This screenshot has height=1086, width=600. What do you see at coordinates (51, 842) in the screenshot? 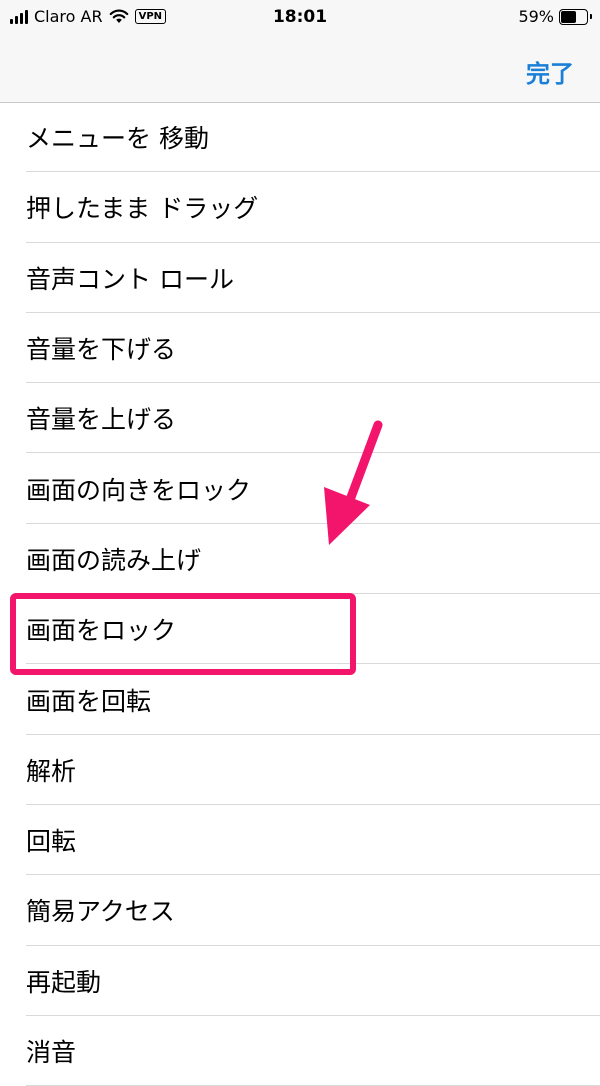
I see `list-item-label: 回転` at bounding box center [51, 842].